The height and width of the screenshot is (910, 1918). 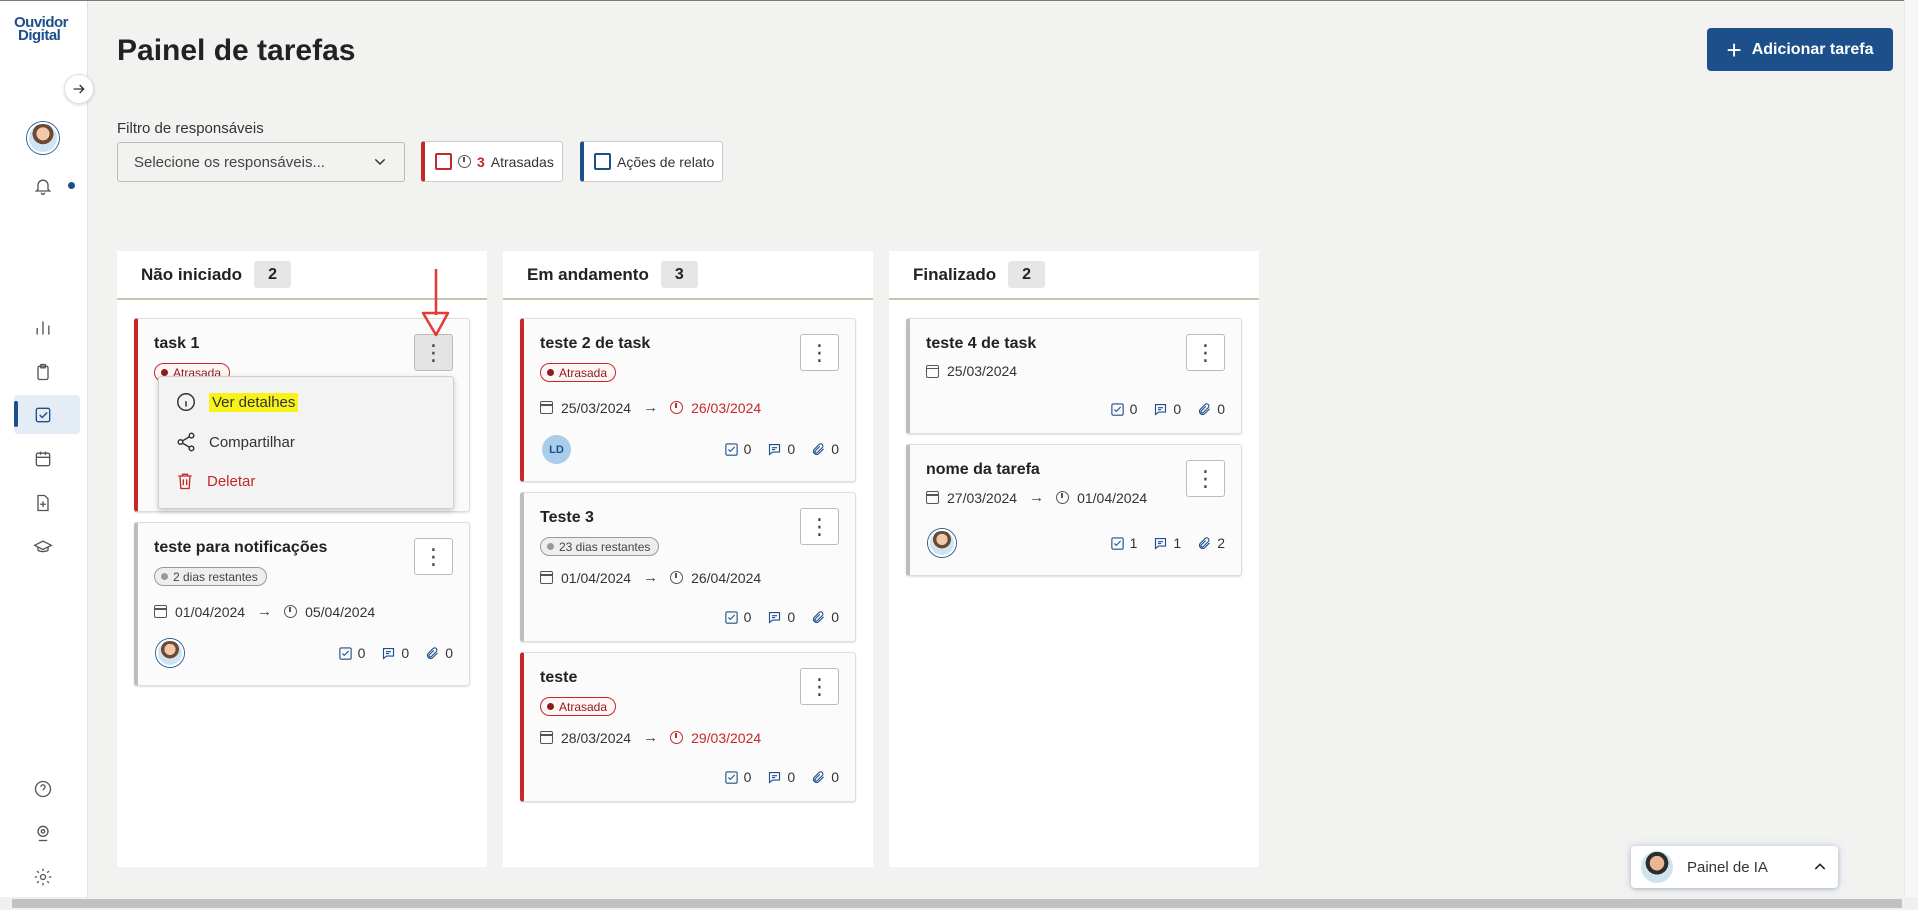 What do you see at coordinates (583, 372) in the screenshot?
I see `status-label: Atrasada` at bounding box center [583, 372].